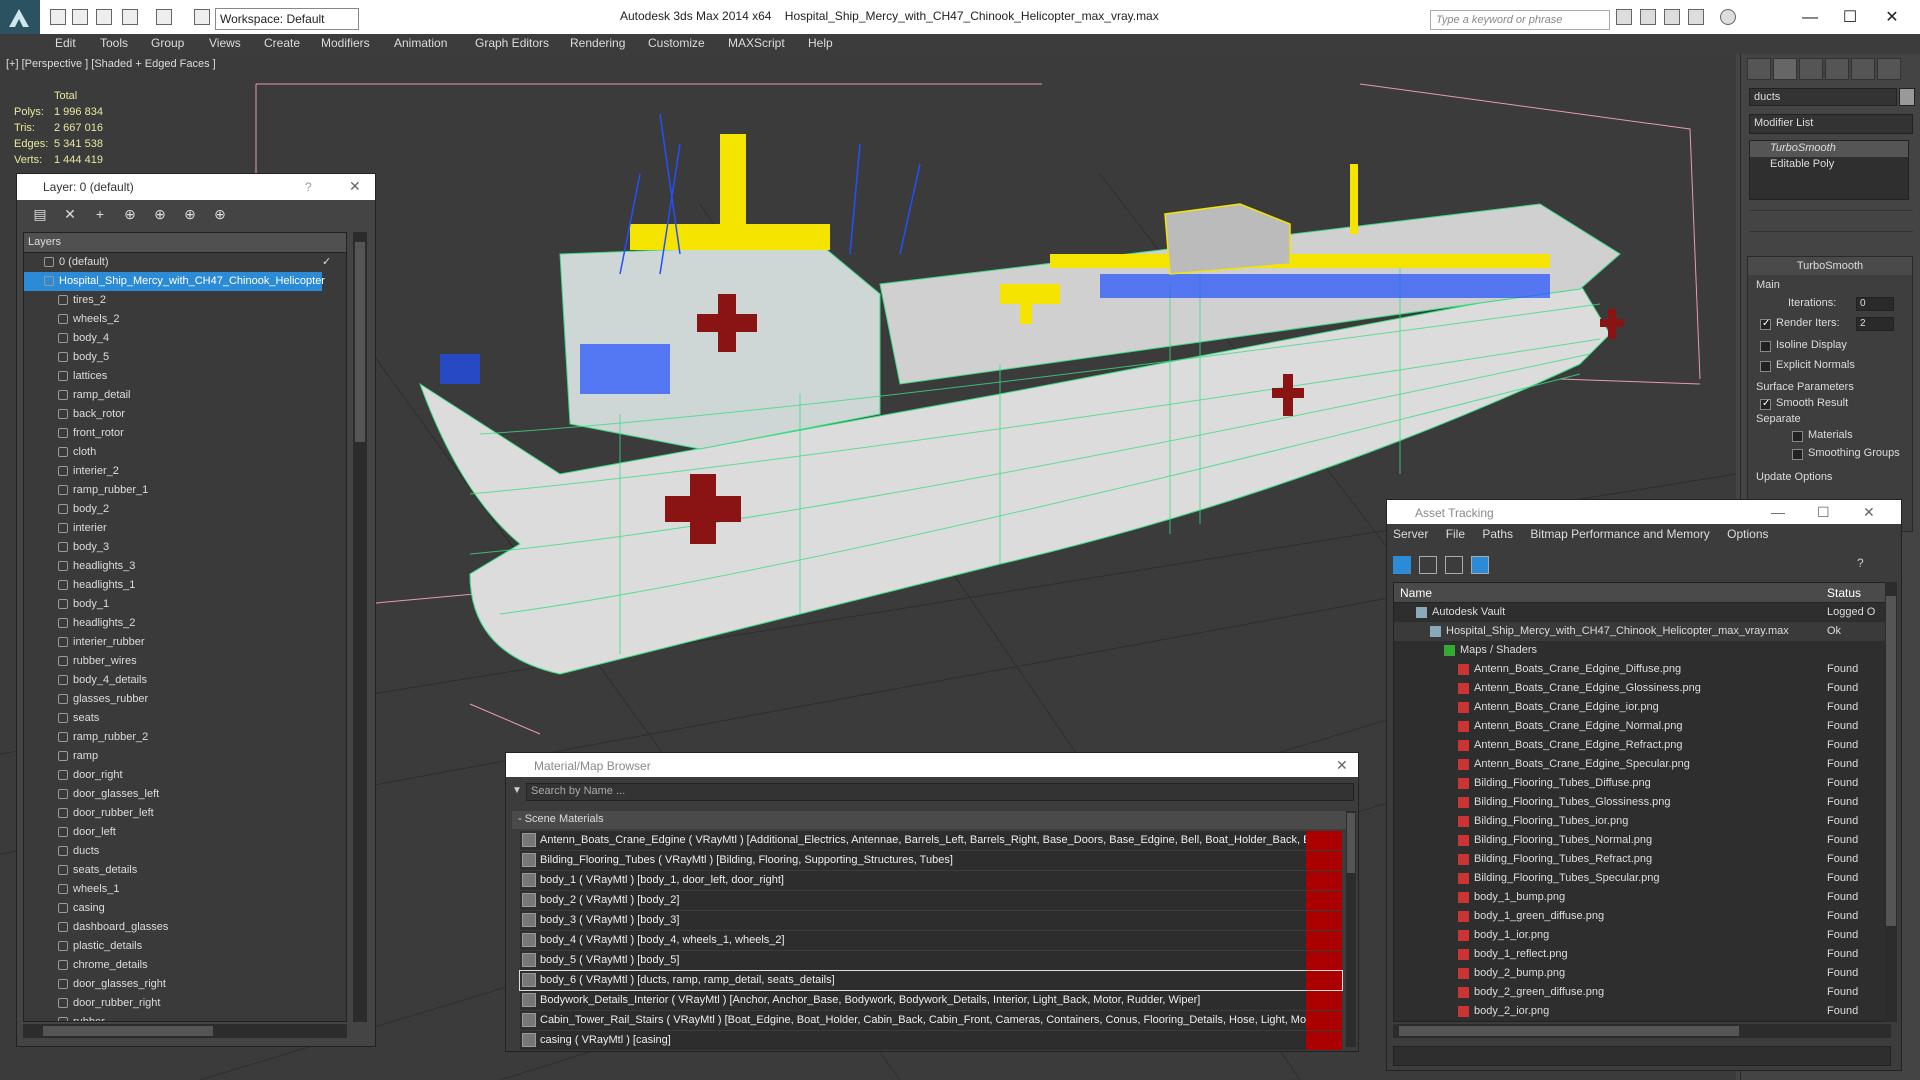 This screenshot has height=1080, width=1920. What do you see at coordinates (1672, 17) in the screenshot?
I see `communication-icon` at bounding box center [1672, 17].